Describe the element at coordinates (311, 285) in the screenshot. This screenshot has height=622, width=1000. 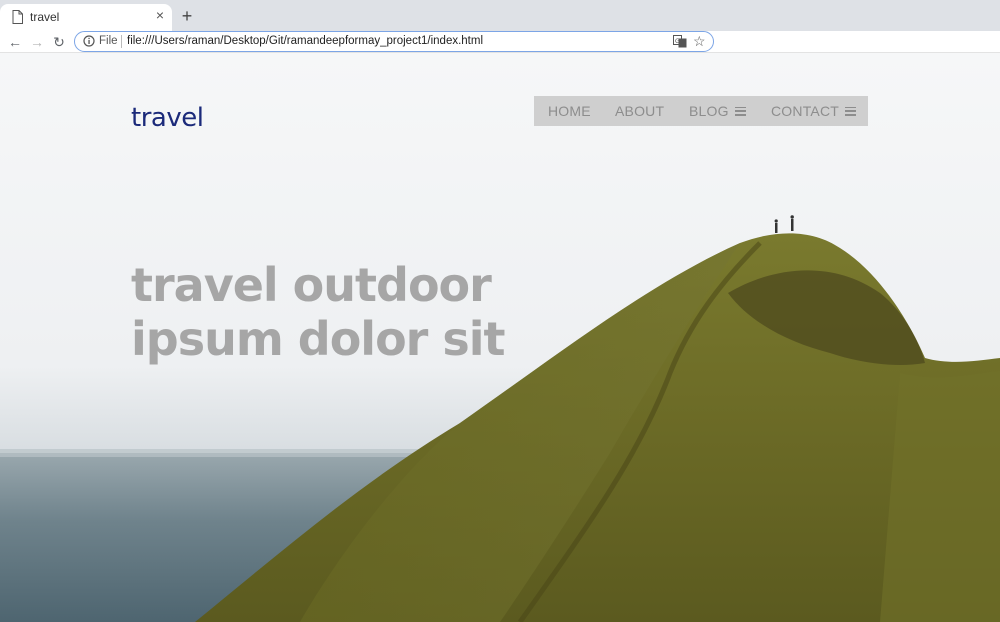
I see `hero-headline-line-1: travel outdoor` at that location.